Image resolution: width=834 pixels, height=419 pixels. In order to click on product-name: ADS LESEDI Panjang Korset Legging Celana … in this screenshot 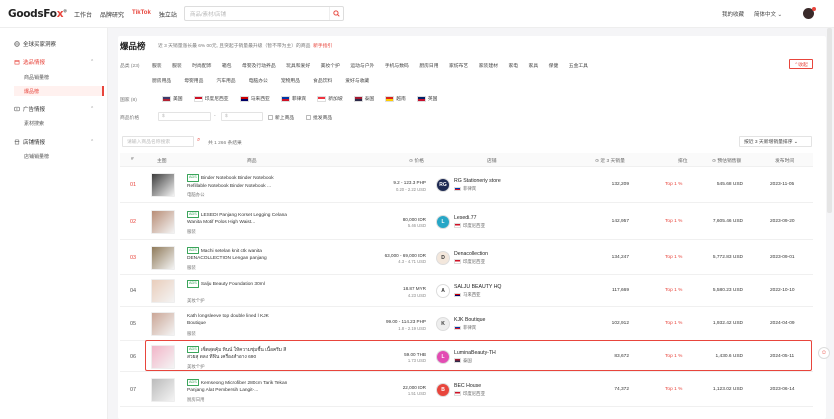, I will do `click(238, 218)`.